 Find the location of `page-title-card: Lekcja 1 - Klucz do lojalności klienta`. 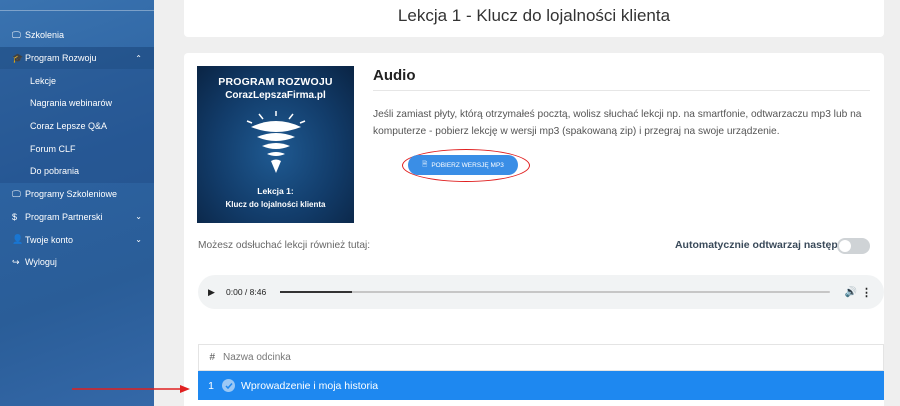

page-title-card: Lekcja 1 - Klucz do lojalności klienta is located at coordinates (534, 18).